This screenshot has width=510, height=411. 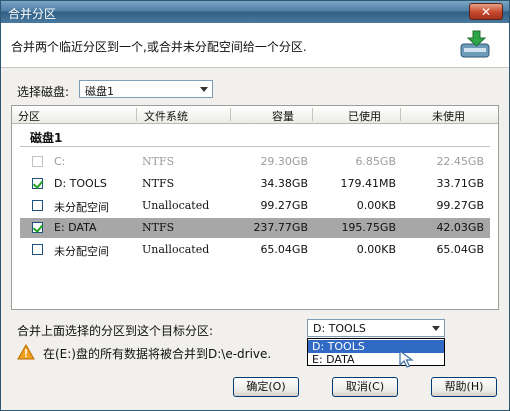 I want to click on table-row: C: NTFS 29.30GB 6.85GB 22.45GB, so click(x=255, y=162).